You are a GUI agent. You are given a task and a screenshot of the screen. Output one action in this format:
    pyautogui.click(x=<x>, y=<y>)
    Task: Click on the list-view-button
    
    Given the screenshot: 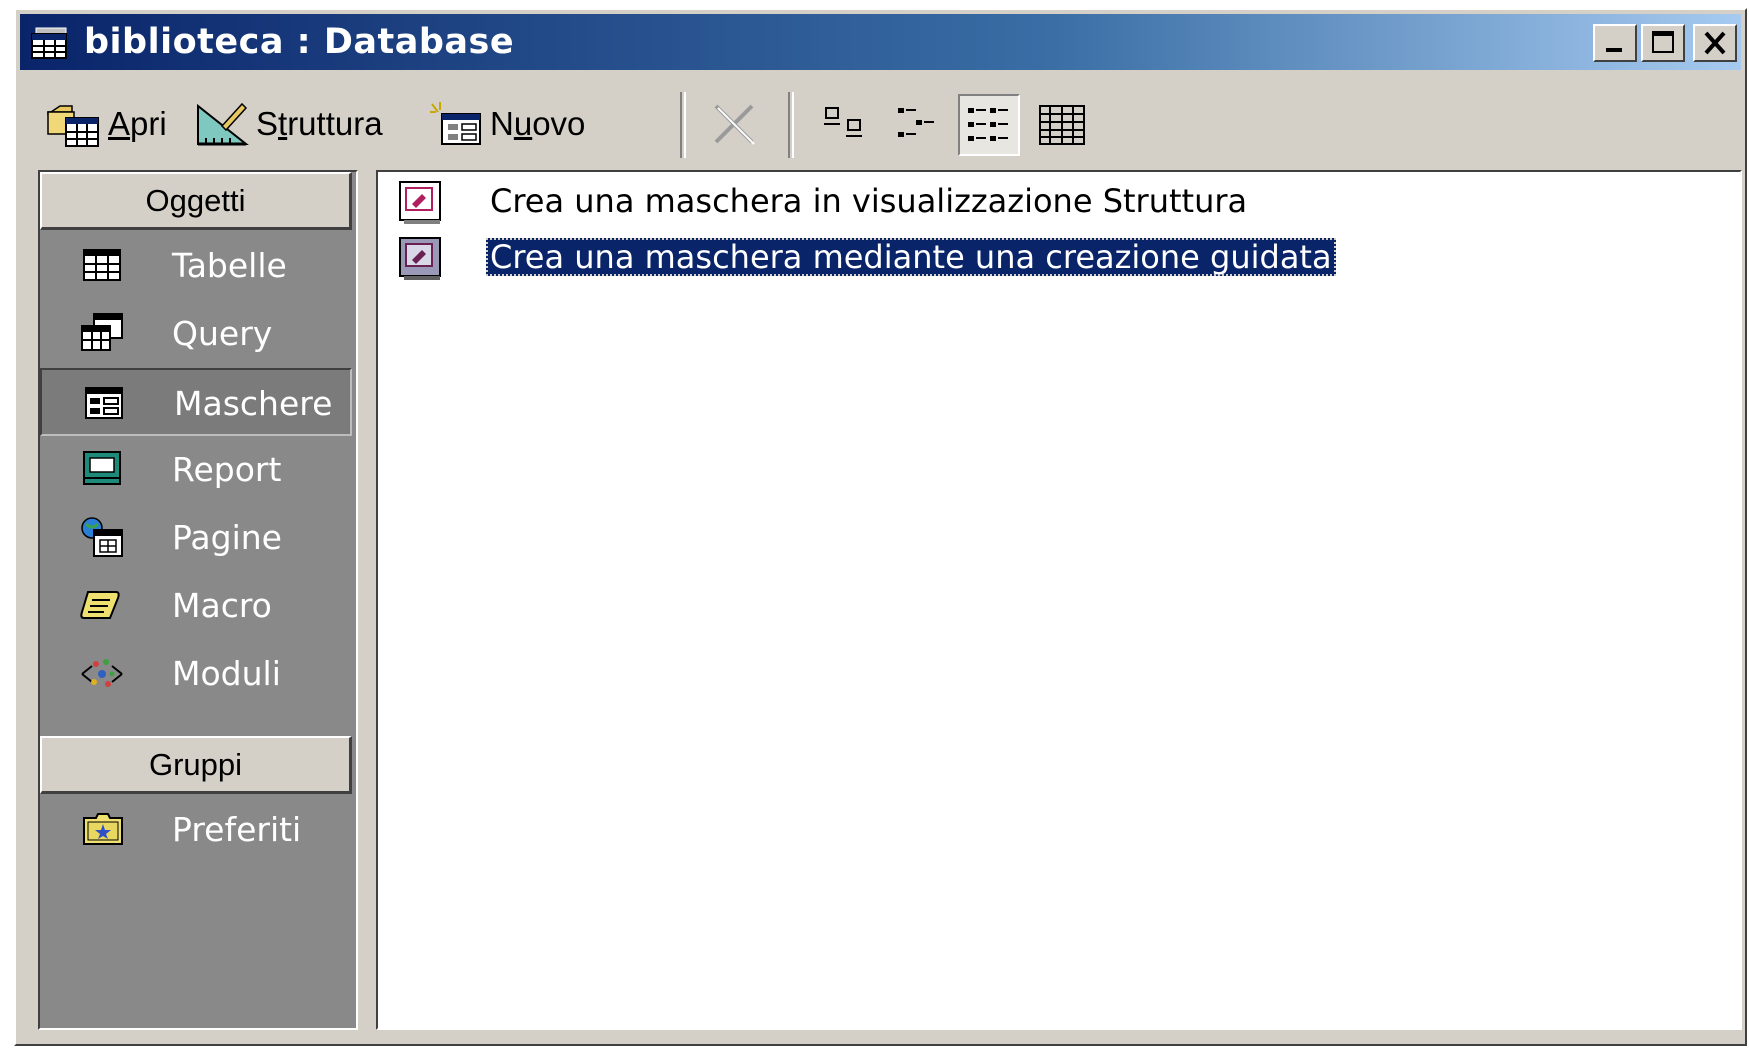 What is the action you would take?
    pyautogui.click(x=989, y=125)
    